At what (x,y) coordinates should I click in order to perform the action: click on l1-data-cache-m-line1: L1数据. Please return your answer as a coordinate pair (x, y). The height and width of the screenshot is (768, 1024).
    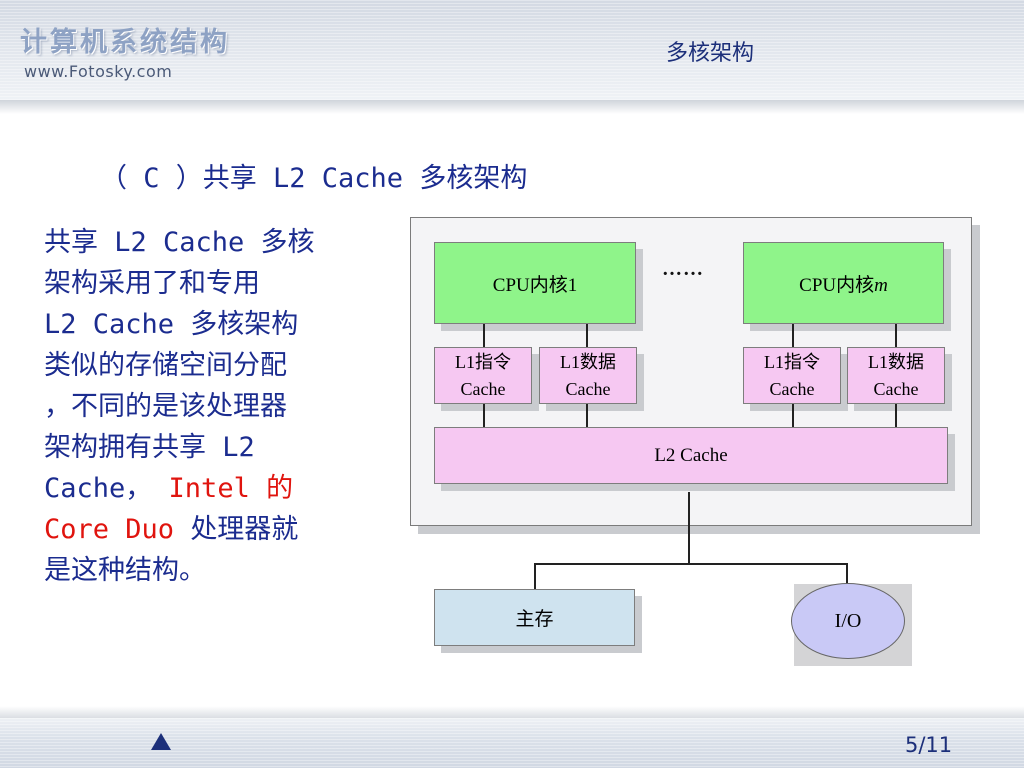
    Looking at the image, I should click on (896, 361).